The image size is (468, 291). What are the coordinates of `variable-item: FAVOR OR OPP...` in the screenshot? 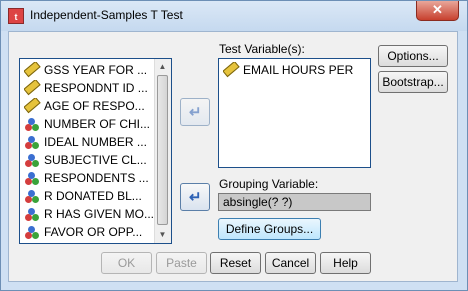 It's located at (89, 232).